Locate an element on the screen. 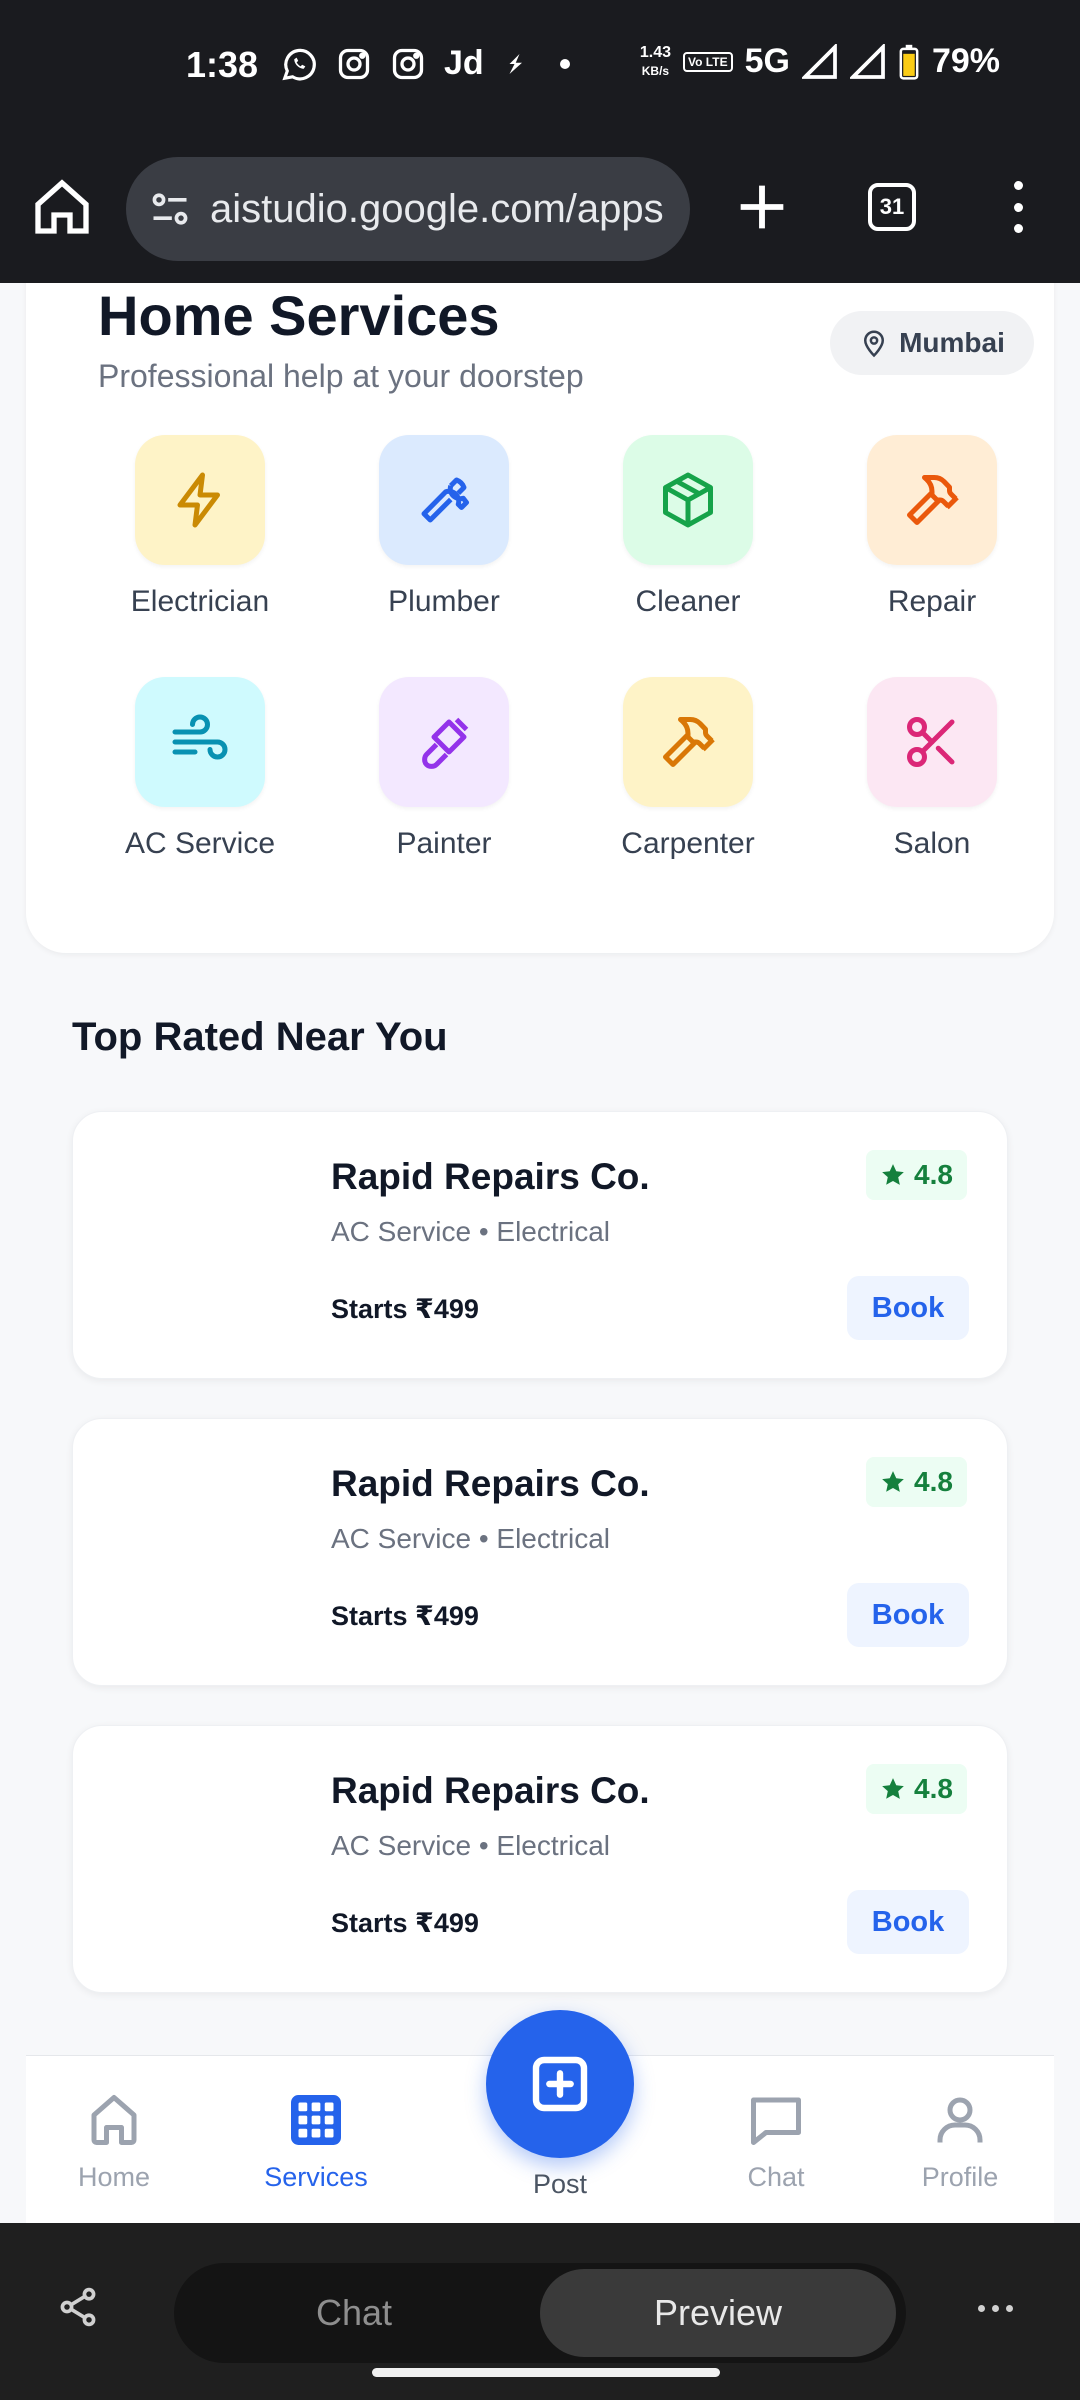 This screenshot has height=2400, width=1080. home-indicator is located at coordinates (546, 2372).